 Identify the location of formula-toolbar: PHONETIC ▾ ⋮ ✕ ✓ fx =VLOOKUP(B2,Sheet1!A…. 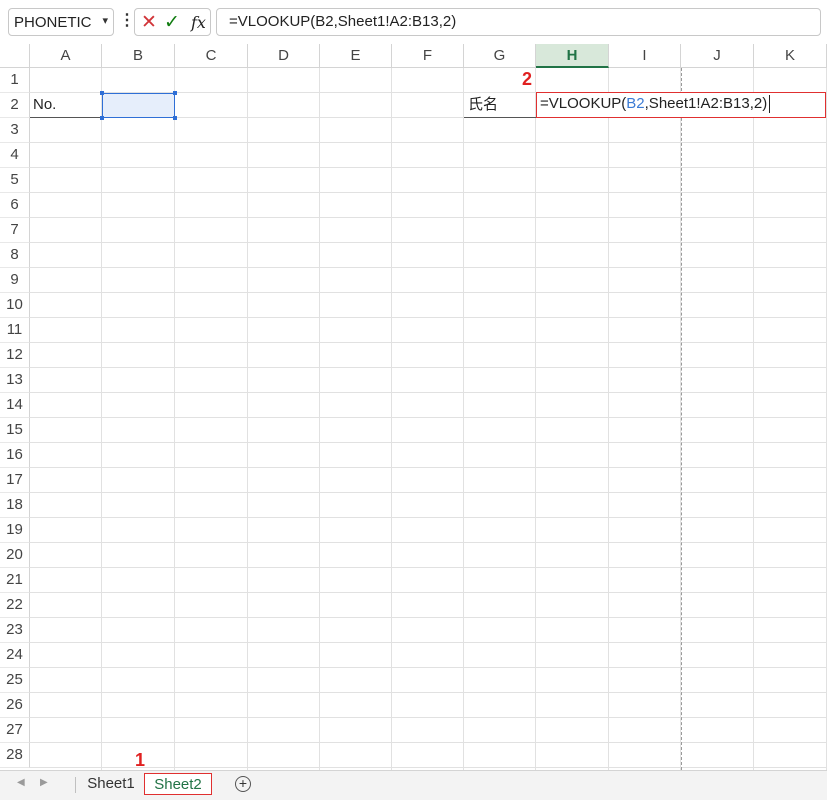
(413, 22).